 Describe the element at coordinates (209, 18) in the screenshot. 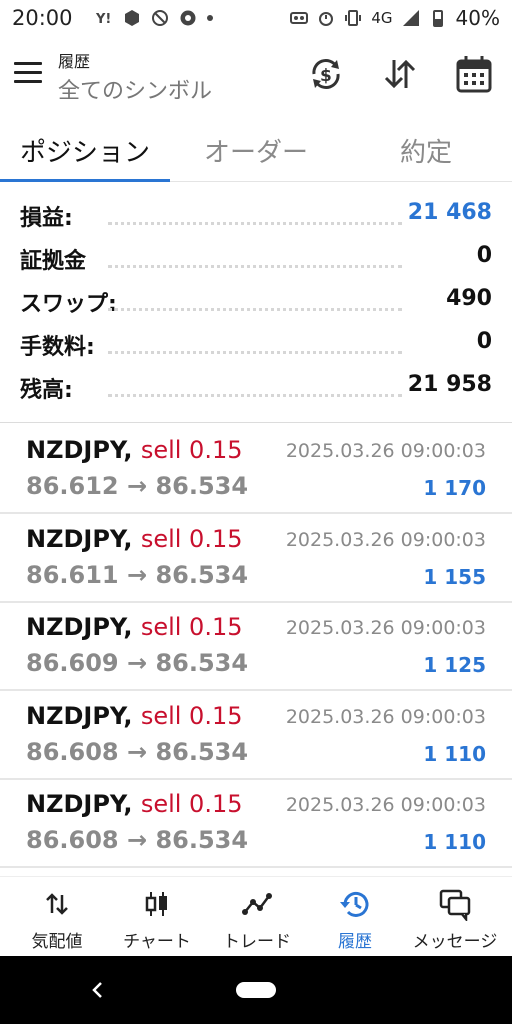

I see `notification-dot` at that location.